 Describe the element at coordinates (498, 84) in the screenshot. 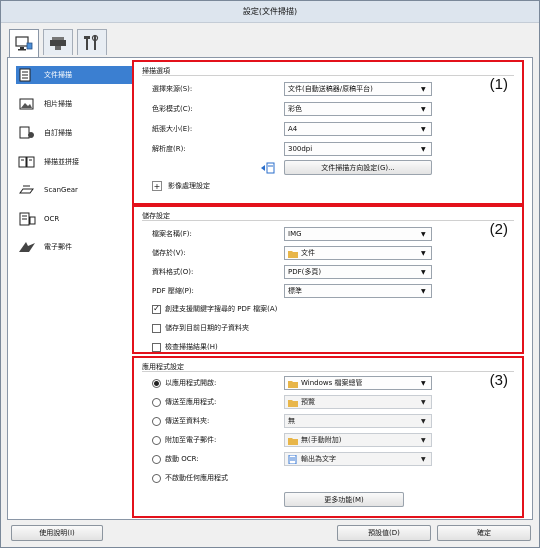

I see `section-number: (1)` at that location.